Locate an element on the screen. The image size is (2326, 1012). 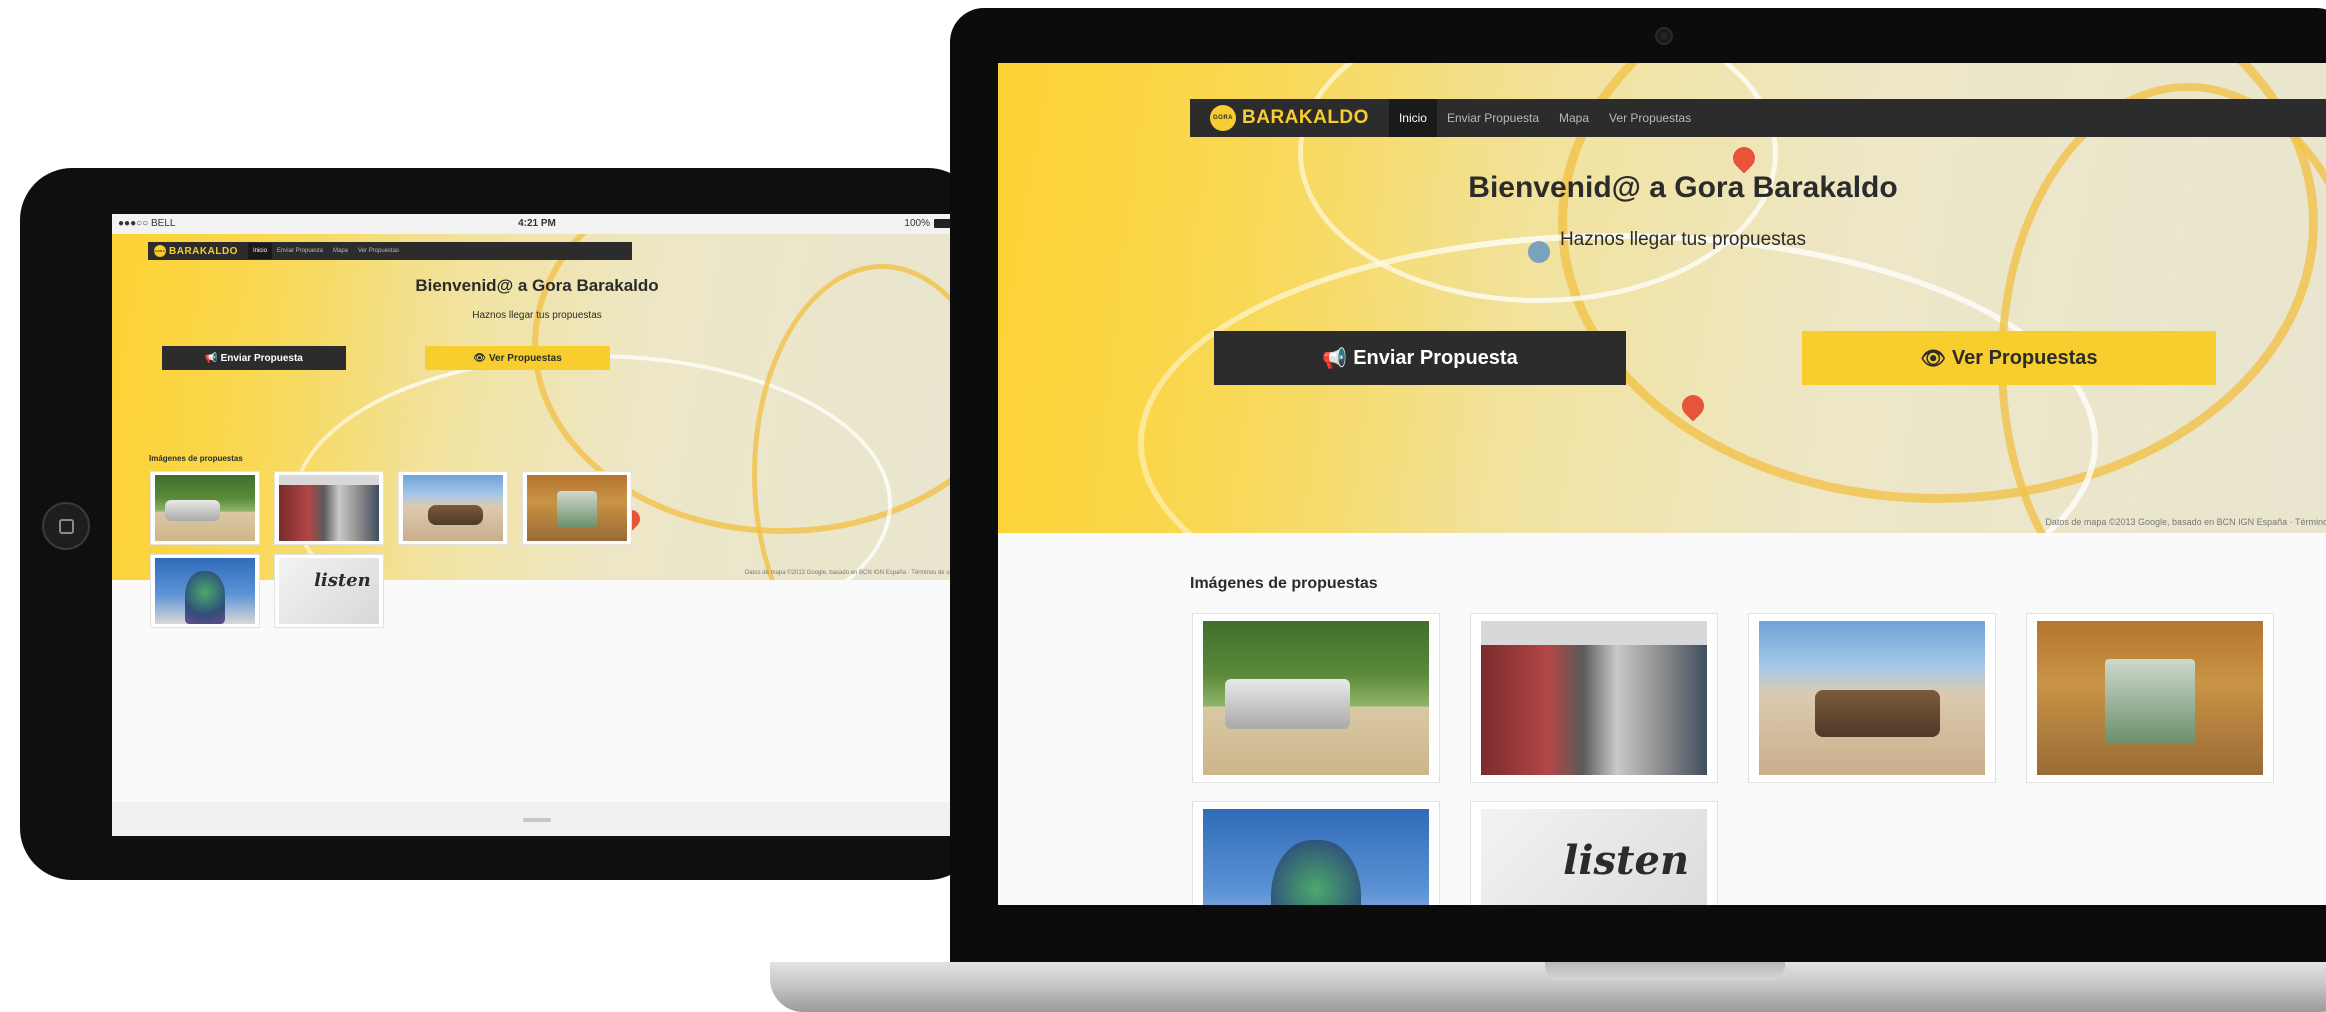
home-button is located at coordinates (66, 526).